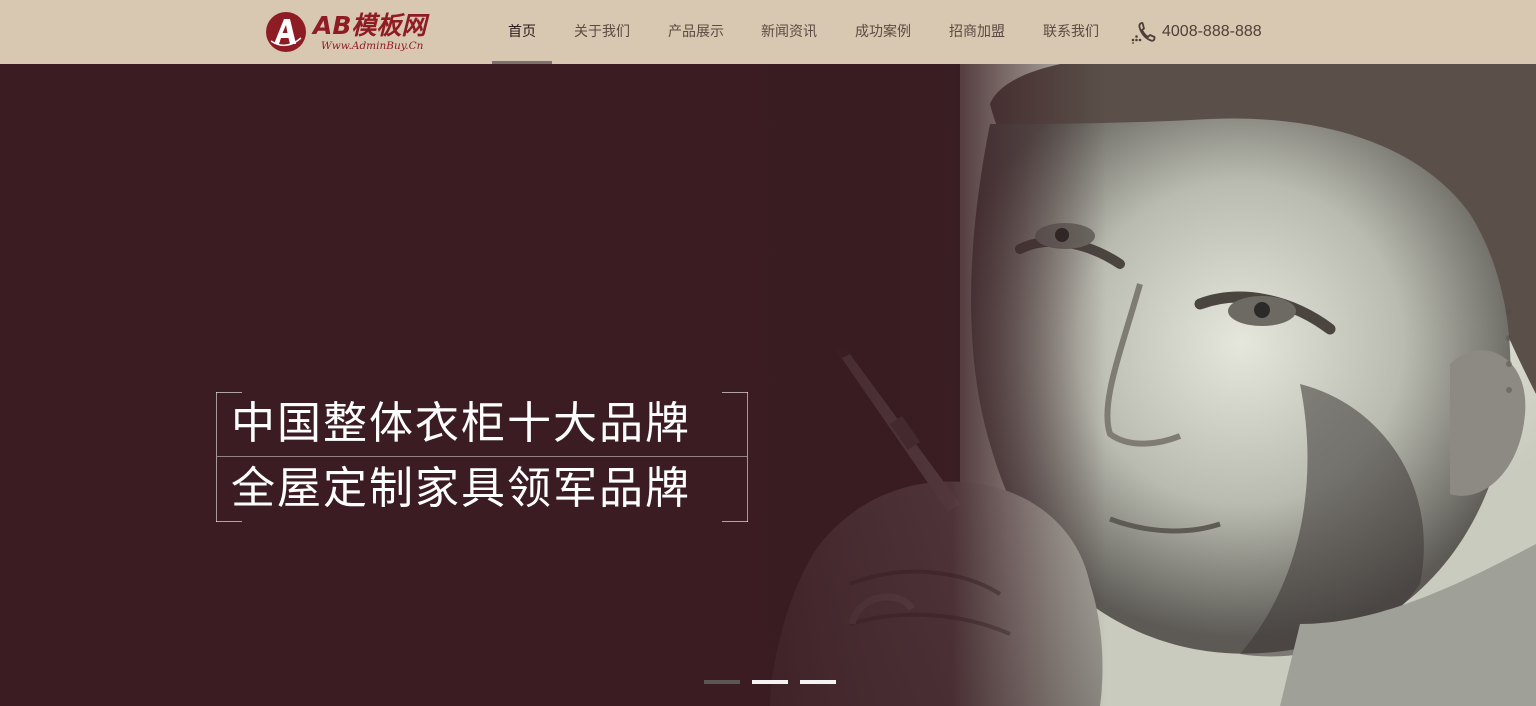 Image resolution: width=1536 pixels, height=706 pixels. I want to click on carousel-indicators, so click(770, 682).